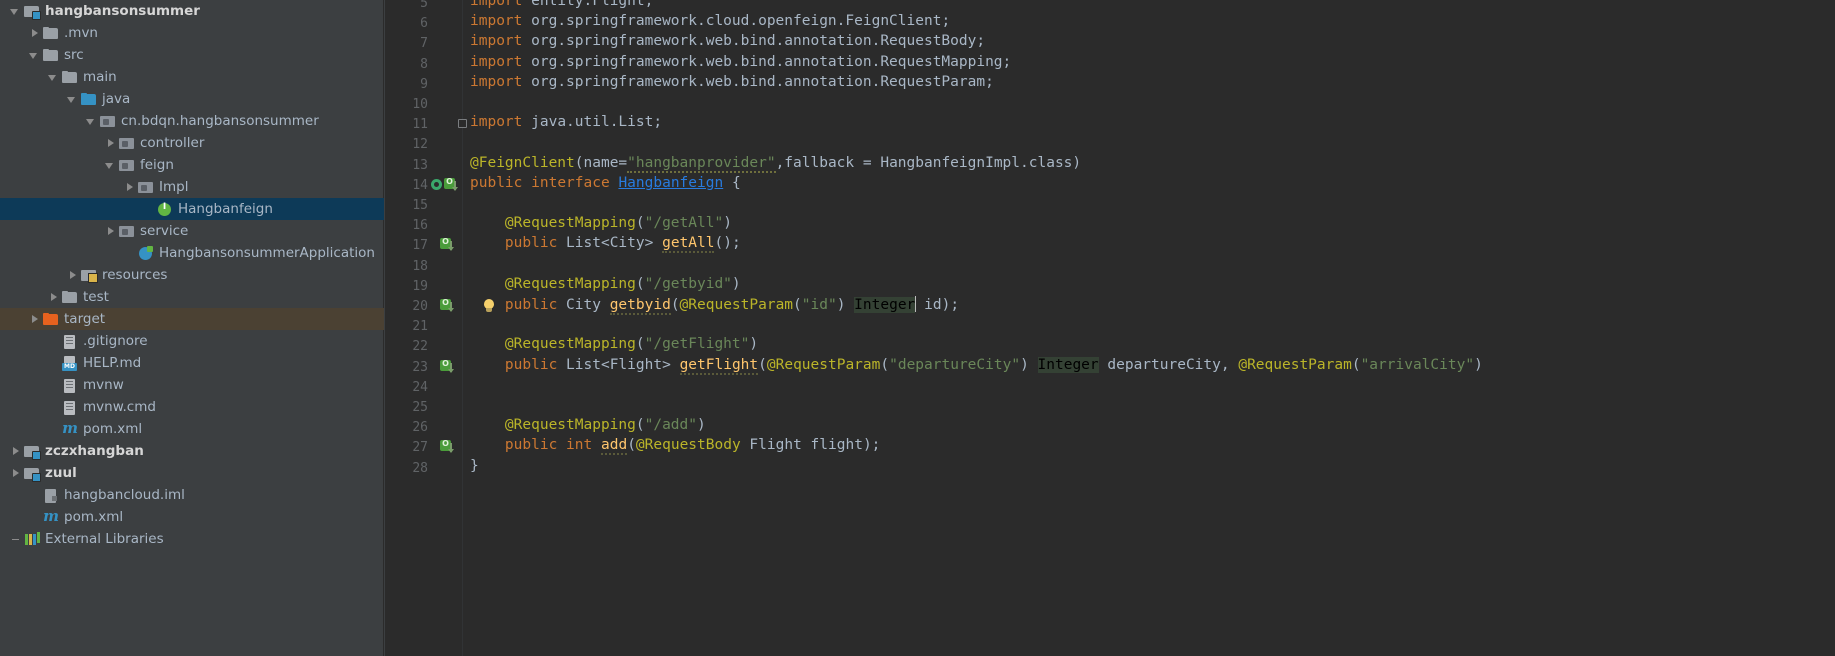 The width and height of the screenshot is (1835, 656). I want to click on tree-item-service: service, so click(192, 231).